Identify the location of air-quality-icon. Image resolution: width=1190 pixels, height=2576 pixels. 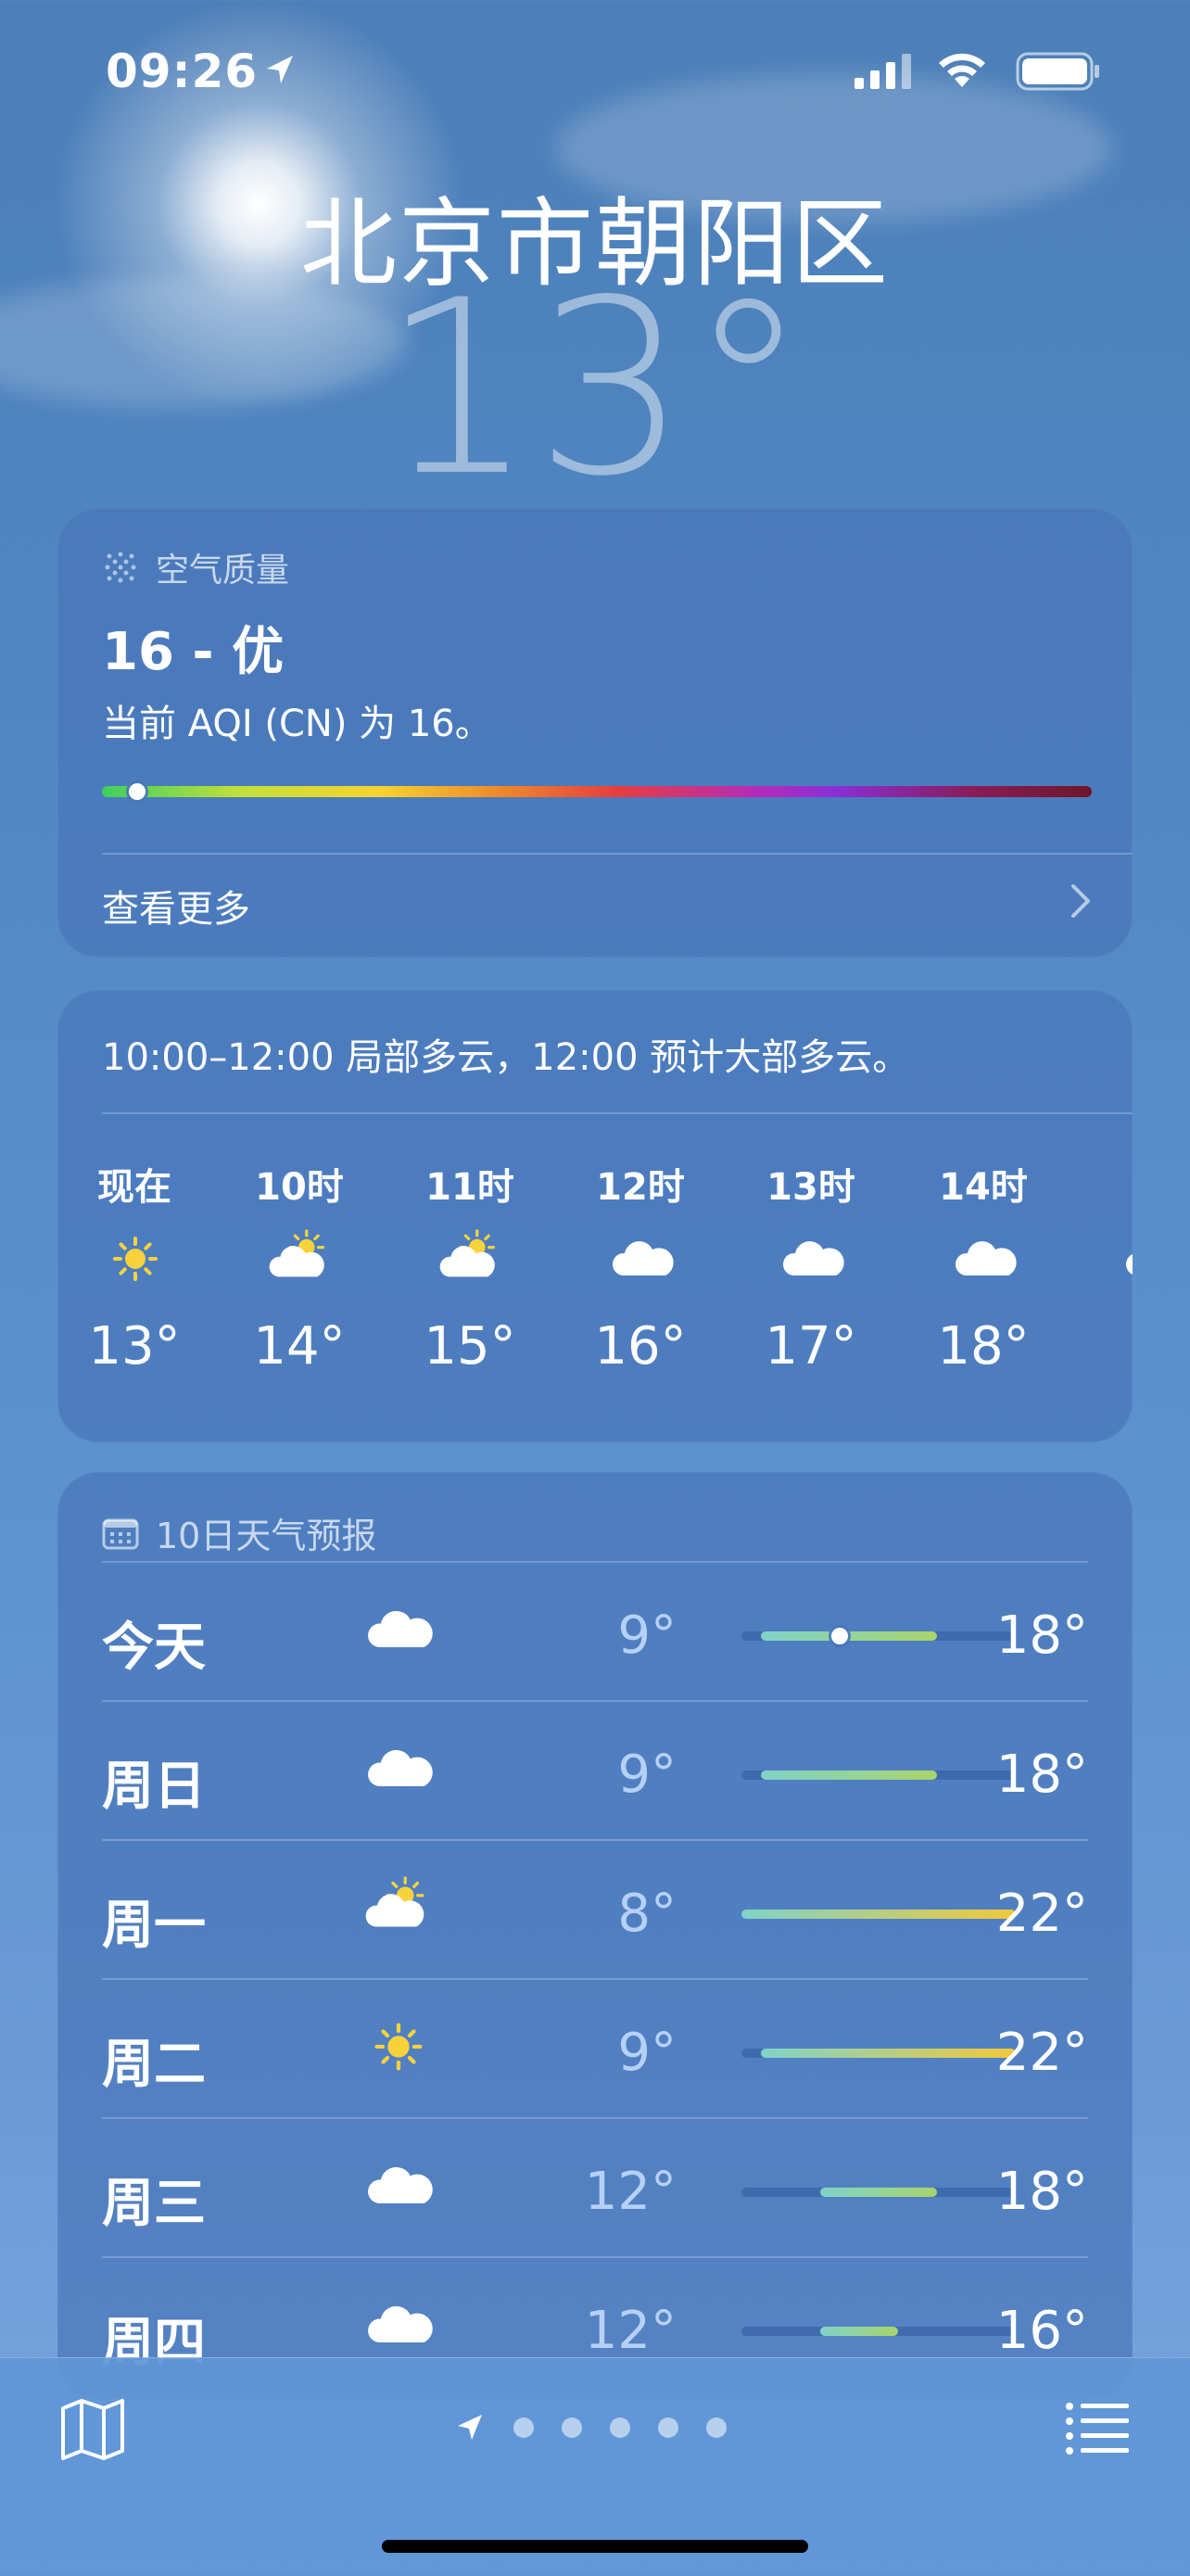
(121, 567).